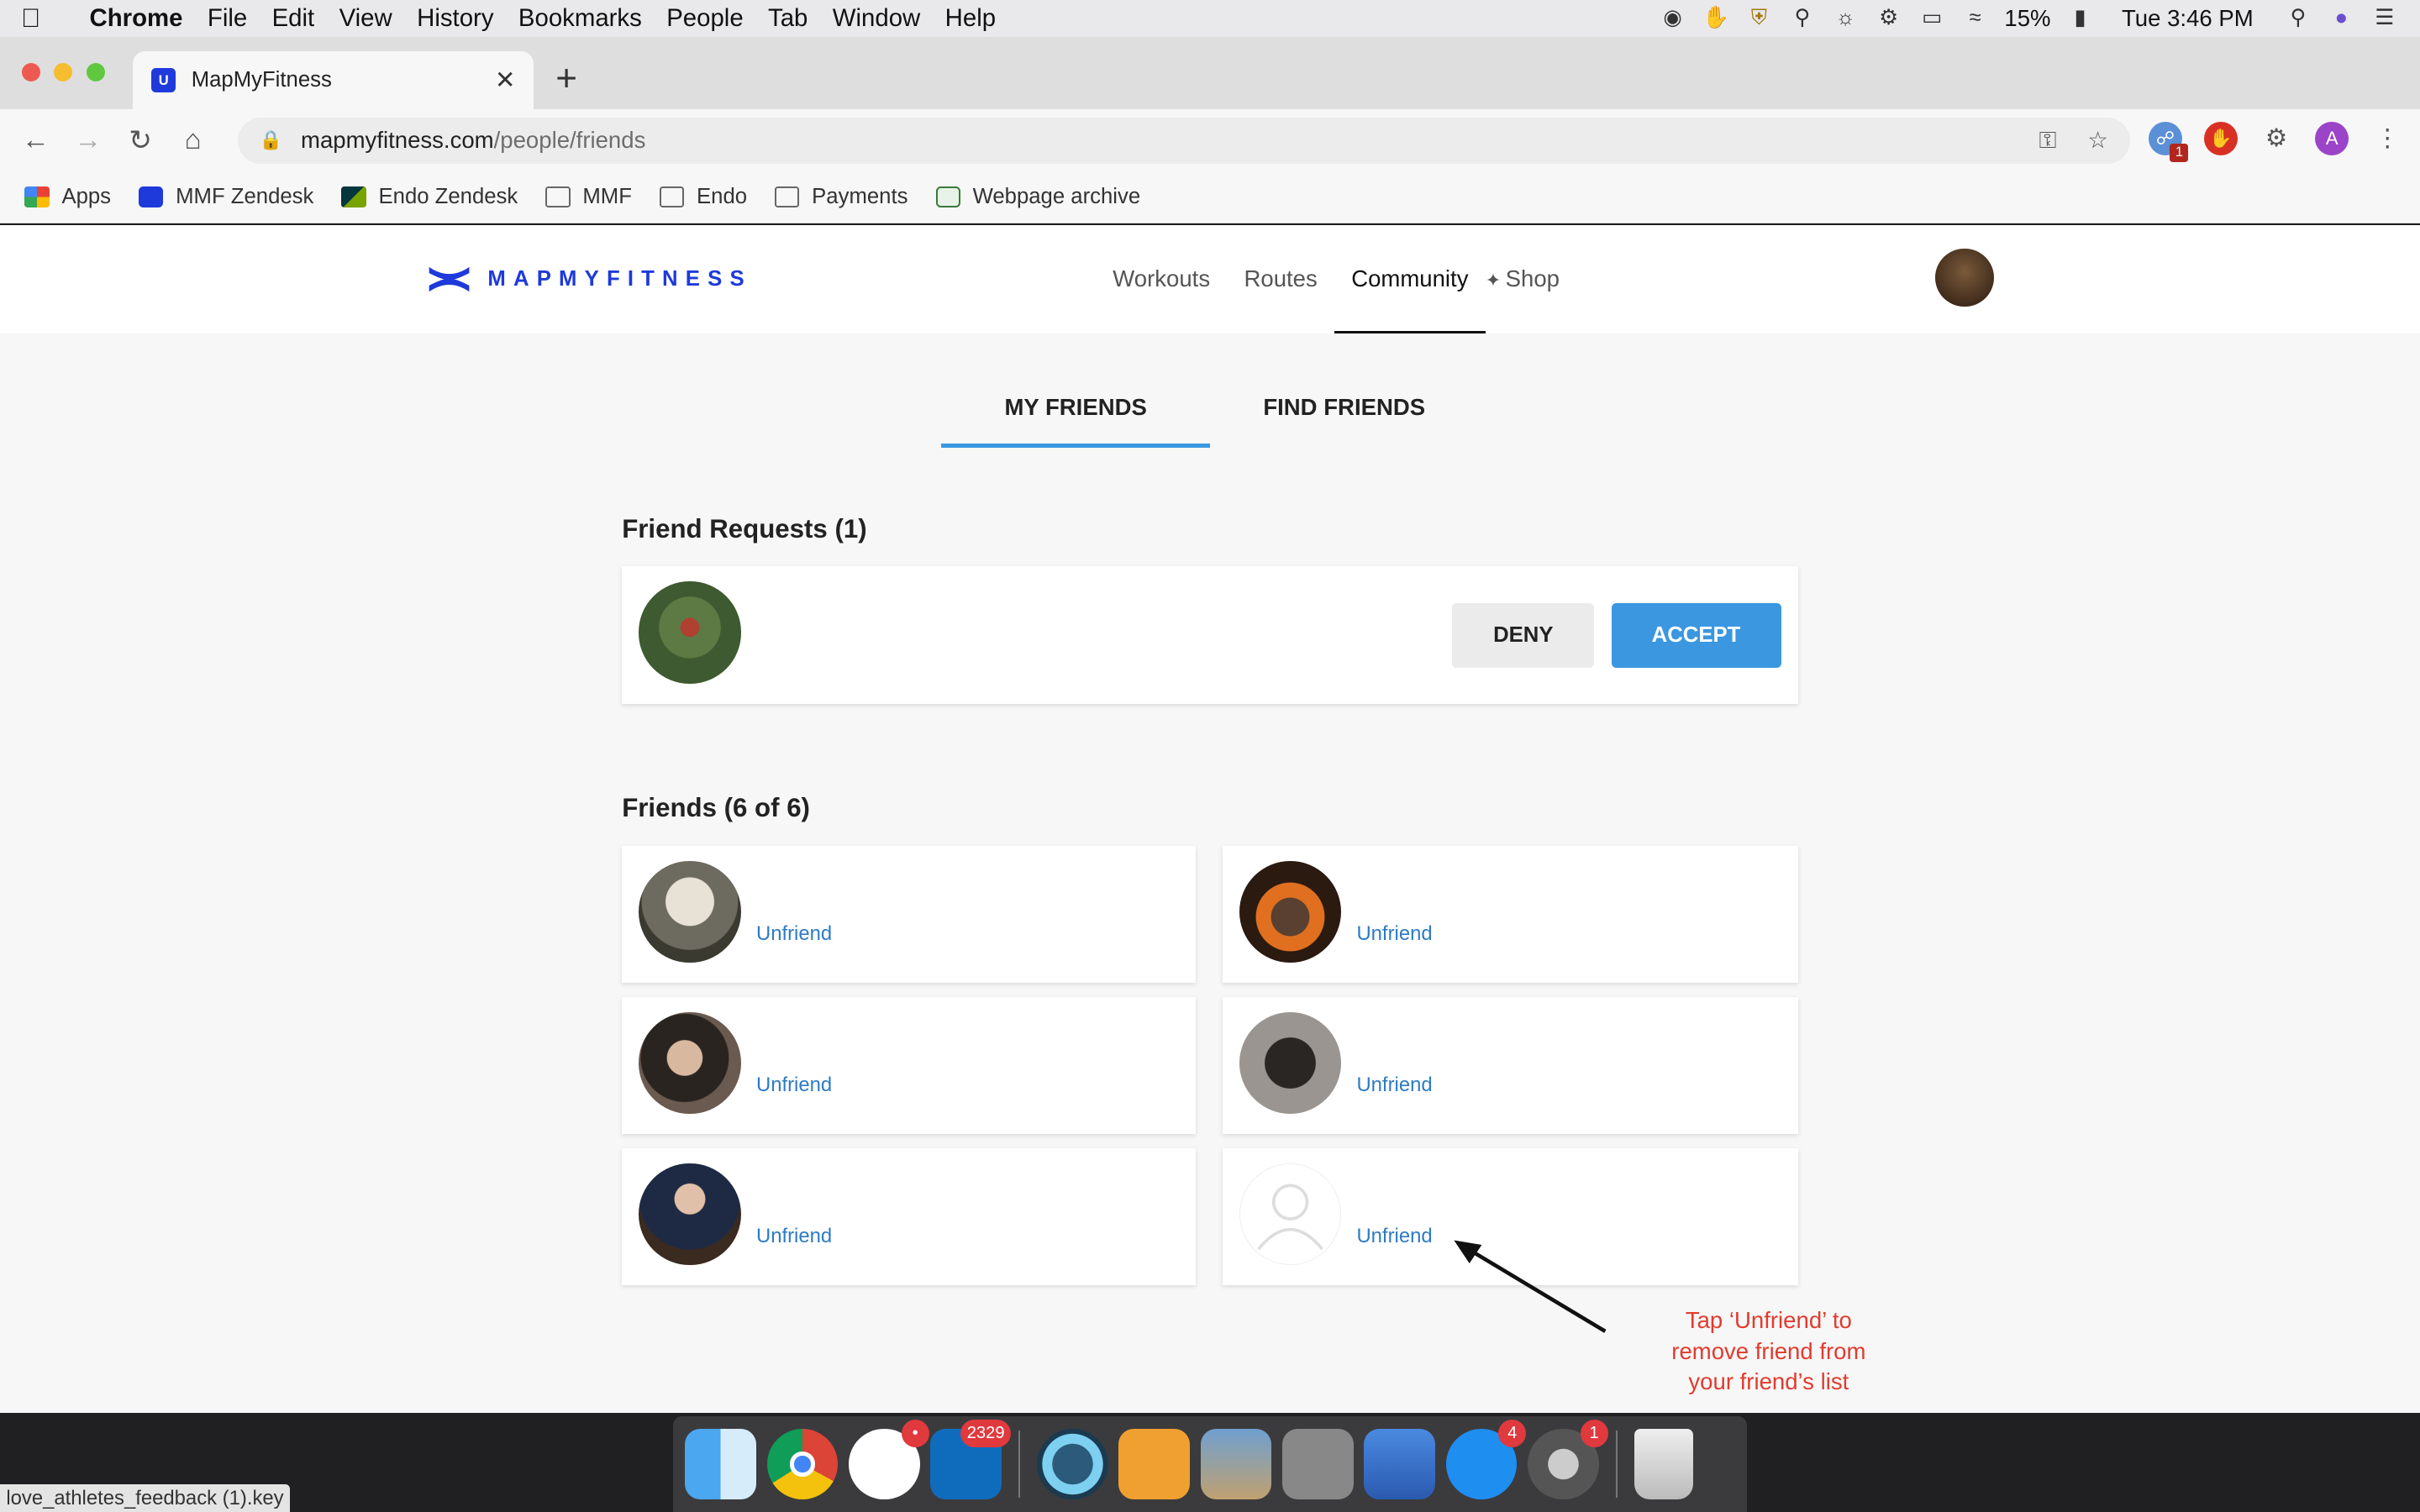  I want to click on gear-status-icon: ⚙, so click(1888, 18).